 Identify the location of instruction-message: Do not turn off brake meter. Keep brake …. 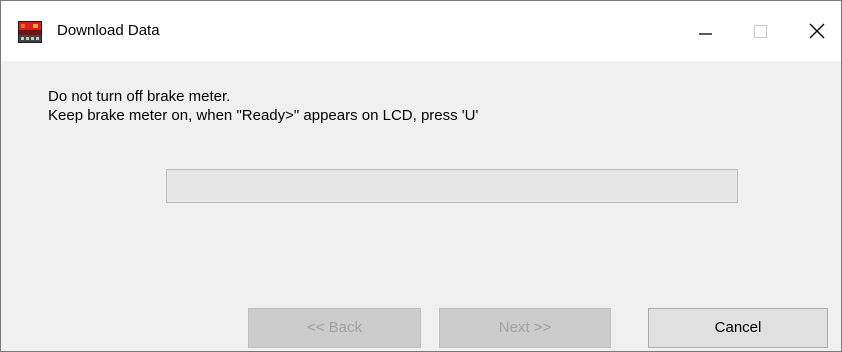
(263, 106).